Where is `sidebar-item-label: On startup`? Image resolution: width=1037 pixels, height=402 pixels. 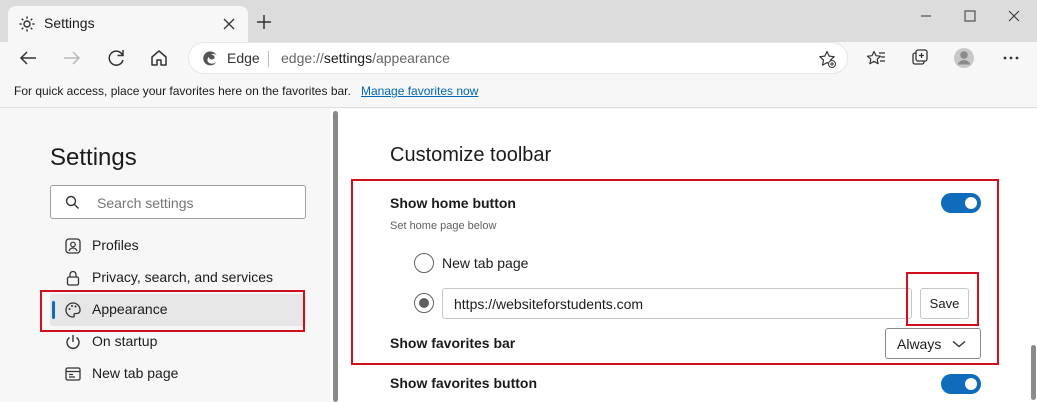
sidebar-item-label: On startup is located at coordinates (125, 341).